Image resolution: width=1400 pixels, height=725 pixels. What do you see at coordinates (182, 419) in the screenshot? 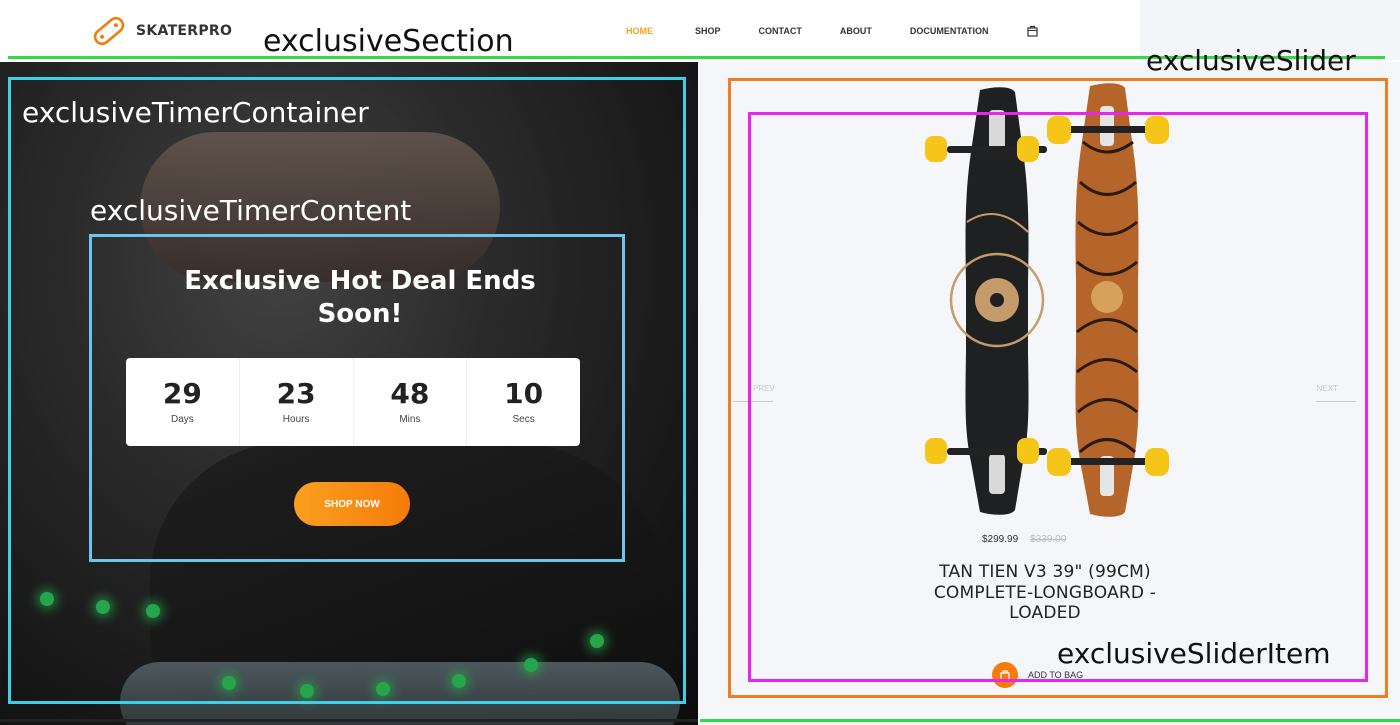
I see `timer-unit: Days` at bounding box center [182, 419].